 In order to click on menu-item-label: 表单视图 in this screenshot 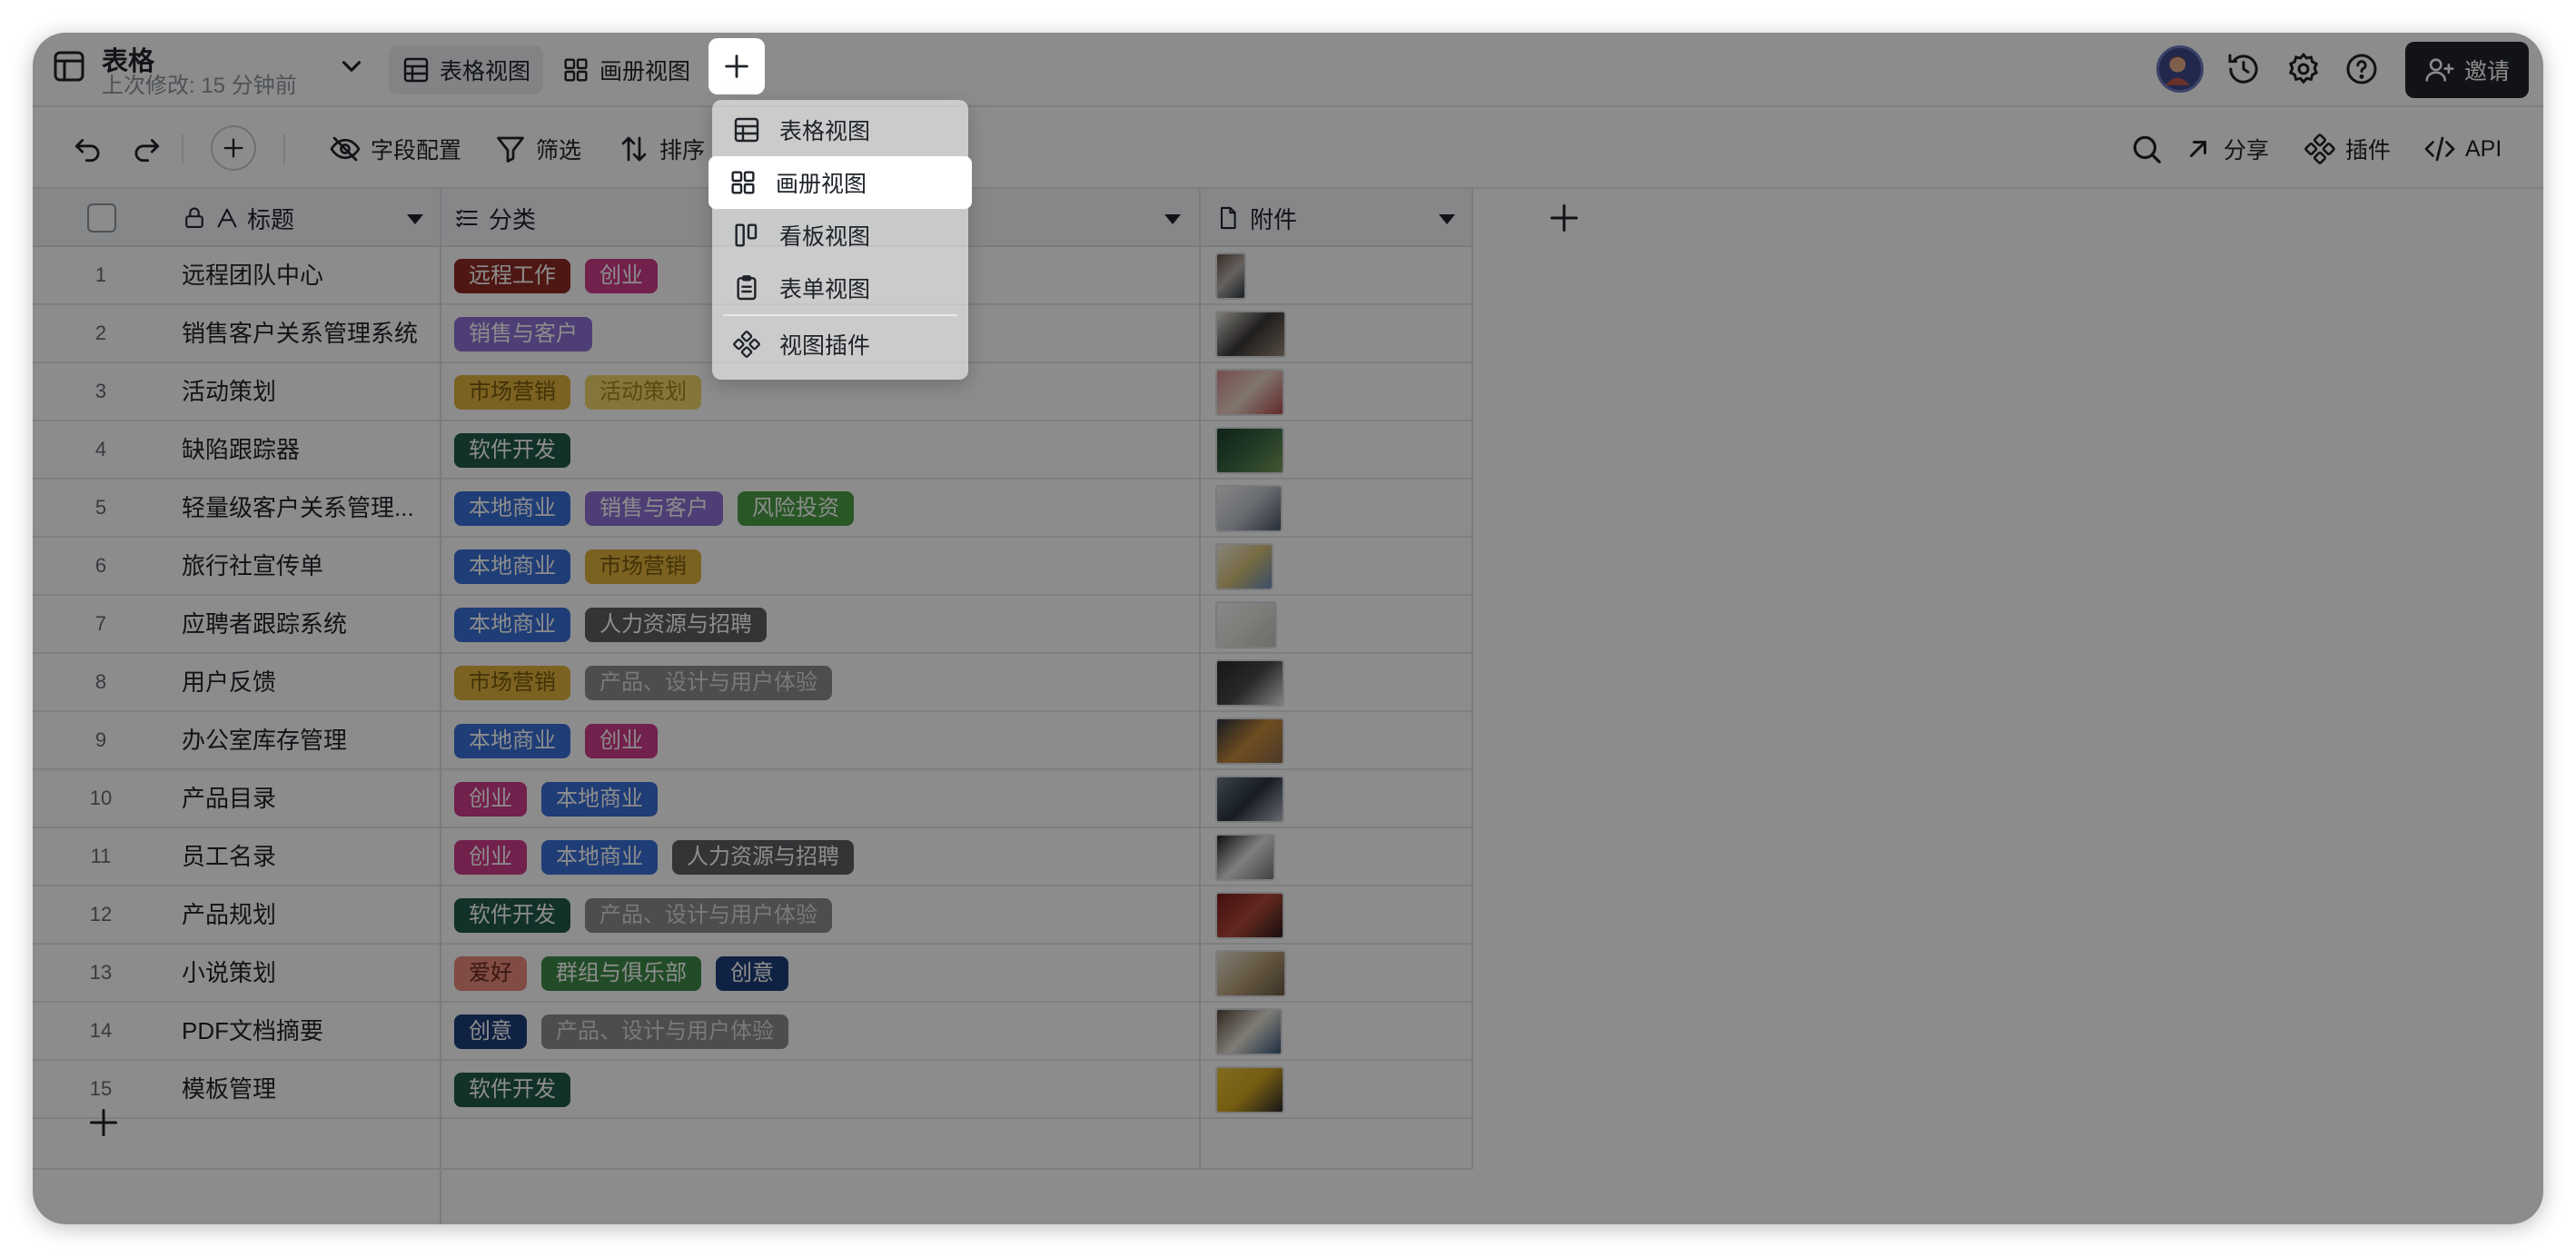, I will do `click(825, 289)`.